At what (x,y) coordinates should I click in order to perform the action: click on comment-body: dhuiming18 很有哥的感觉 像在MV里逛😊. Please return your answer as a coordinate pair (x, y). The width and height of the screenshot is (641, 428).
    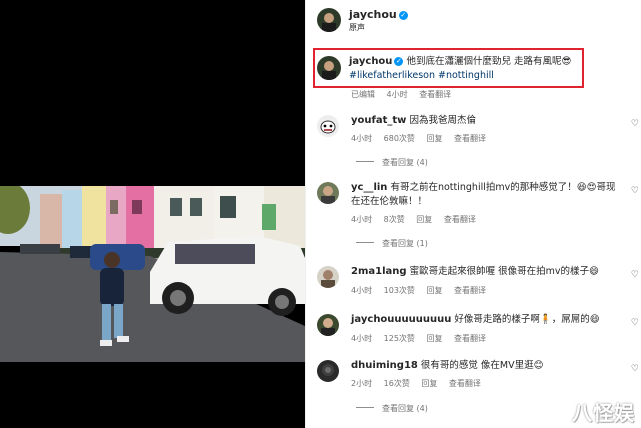
    Looking at the image, I should click on (486, 366).